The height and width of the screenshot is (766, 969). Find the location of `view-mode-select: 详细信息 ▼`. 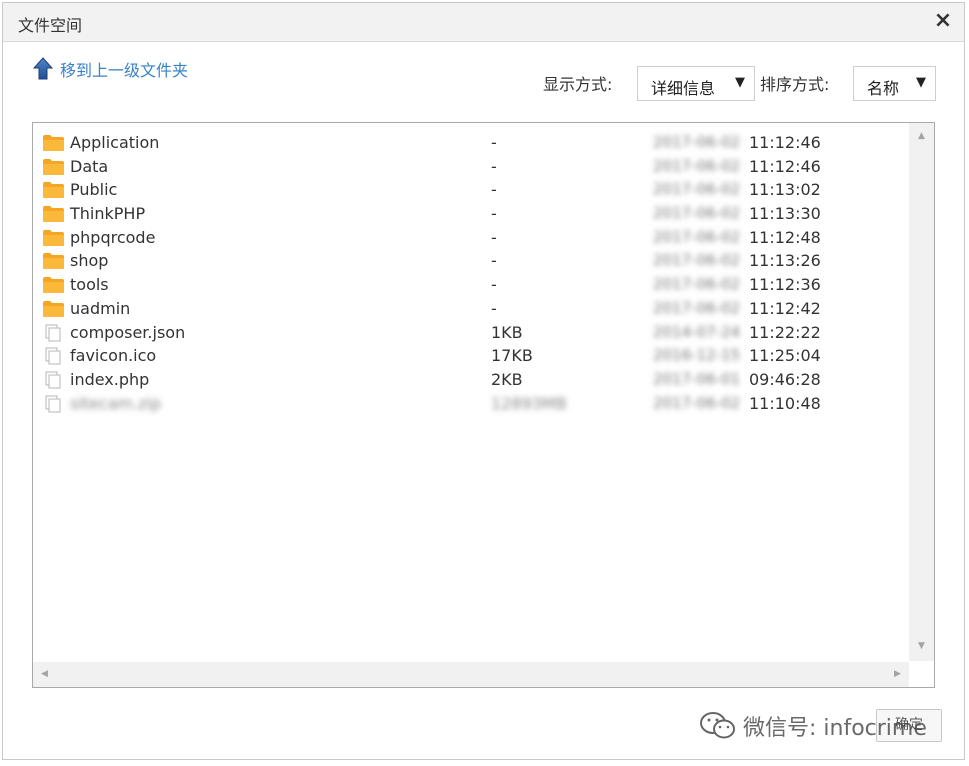

view-mode-select: 详细信息 ▼ is located at coordinates (696, 83).